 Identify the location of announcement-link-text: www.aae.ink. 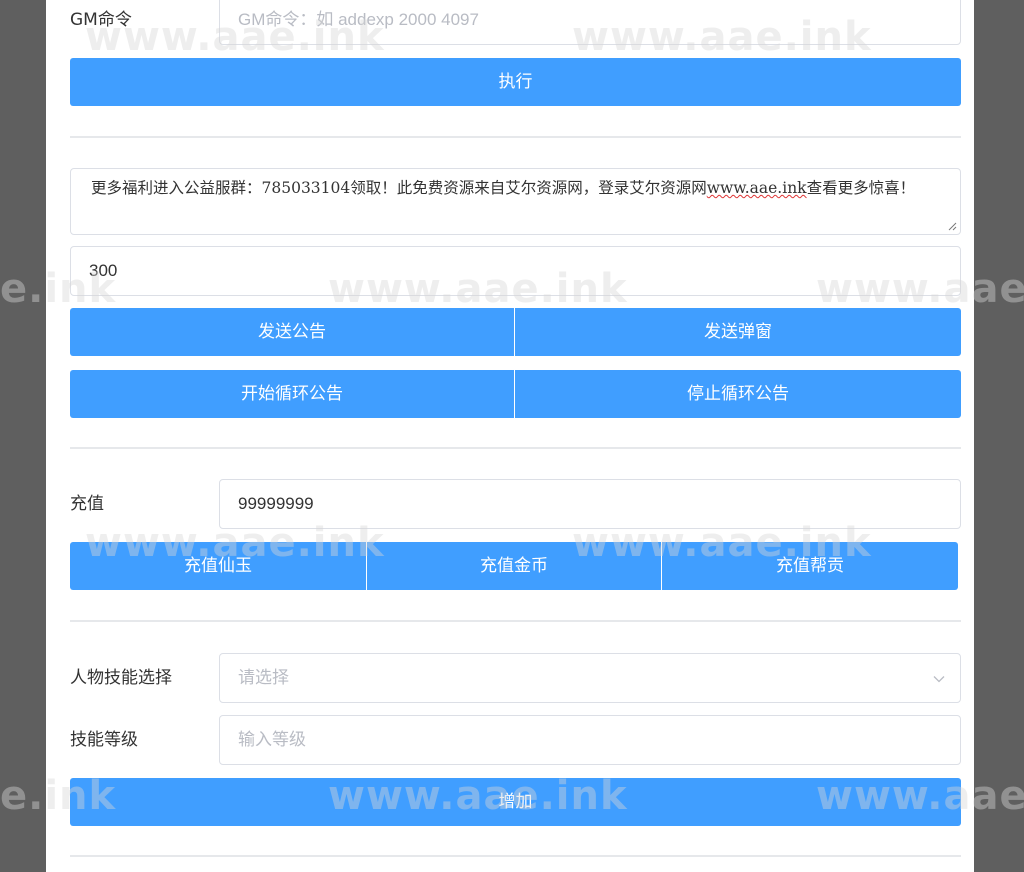
(756, 188).